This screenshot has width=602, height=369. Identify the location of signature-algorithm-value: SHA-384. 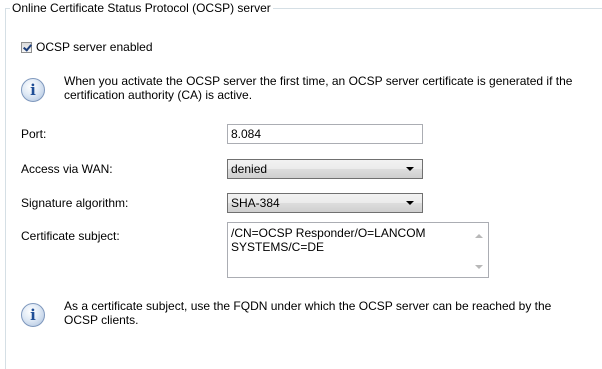
(255, 203).